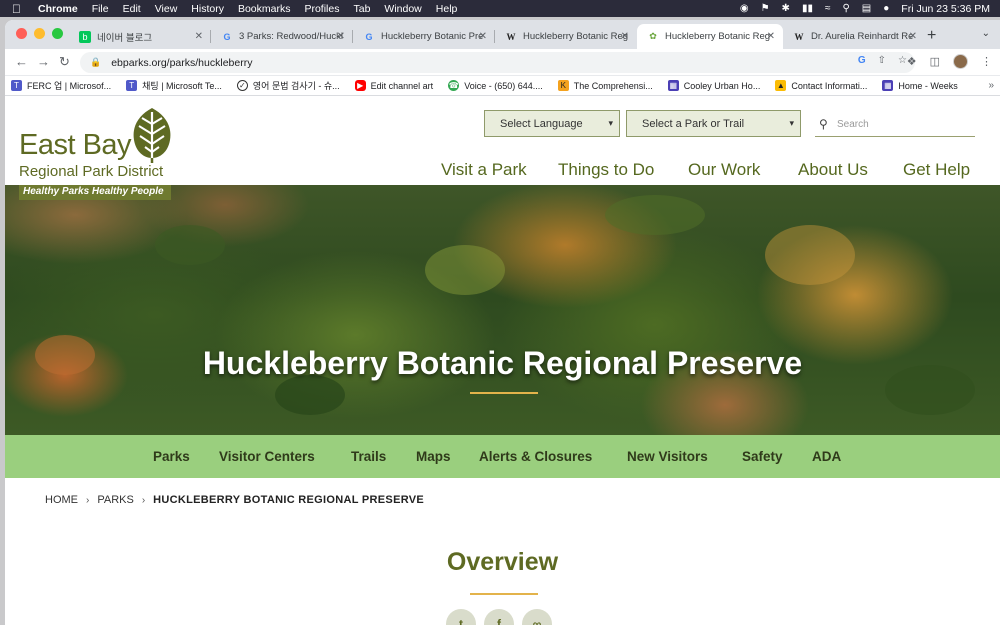  I want to click on reload-icon: ↻, so click(64, 62).